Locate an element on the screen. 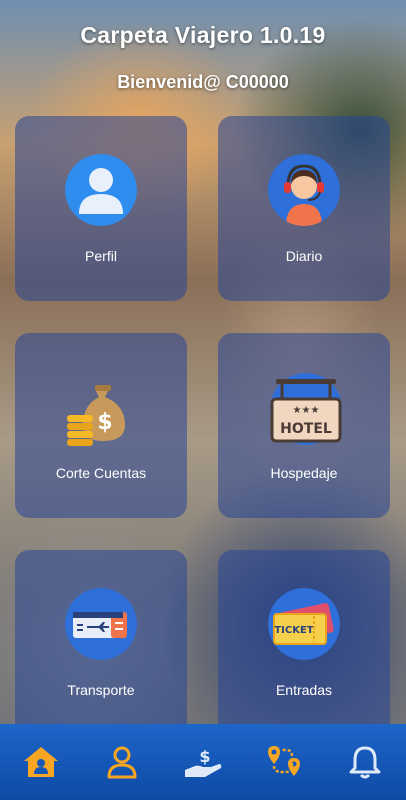 The image size is (406, 800). menu-card-diario: Diario is located at coordinates (304, 208).